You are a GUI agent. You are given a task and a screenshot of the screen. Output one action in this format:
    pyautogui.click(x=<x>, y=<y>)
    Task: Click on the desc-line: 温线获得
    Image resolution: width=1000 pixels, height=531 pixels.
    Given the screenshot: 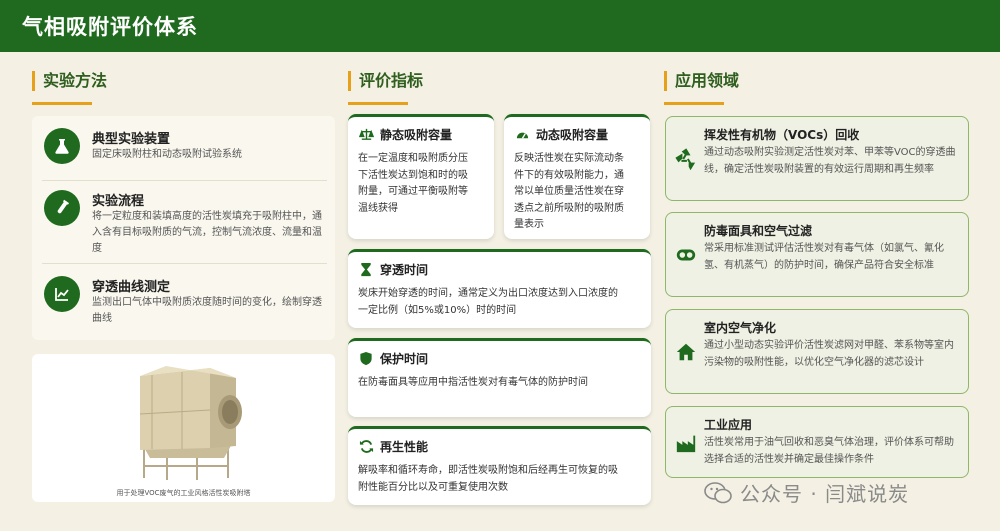 What is the action you would take?
    pyautogui.click(x=378, y=208)
    